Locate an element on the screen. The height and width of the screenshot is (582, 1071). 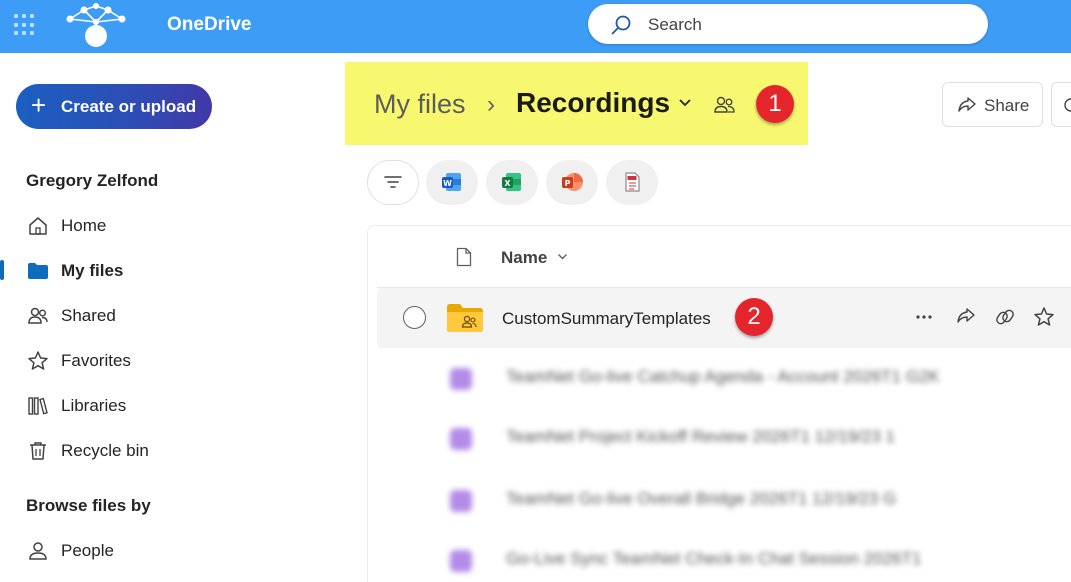
sidebar-item-label: Favorites is located at coordinates (96, 360).